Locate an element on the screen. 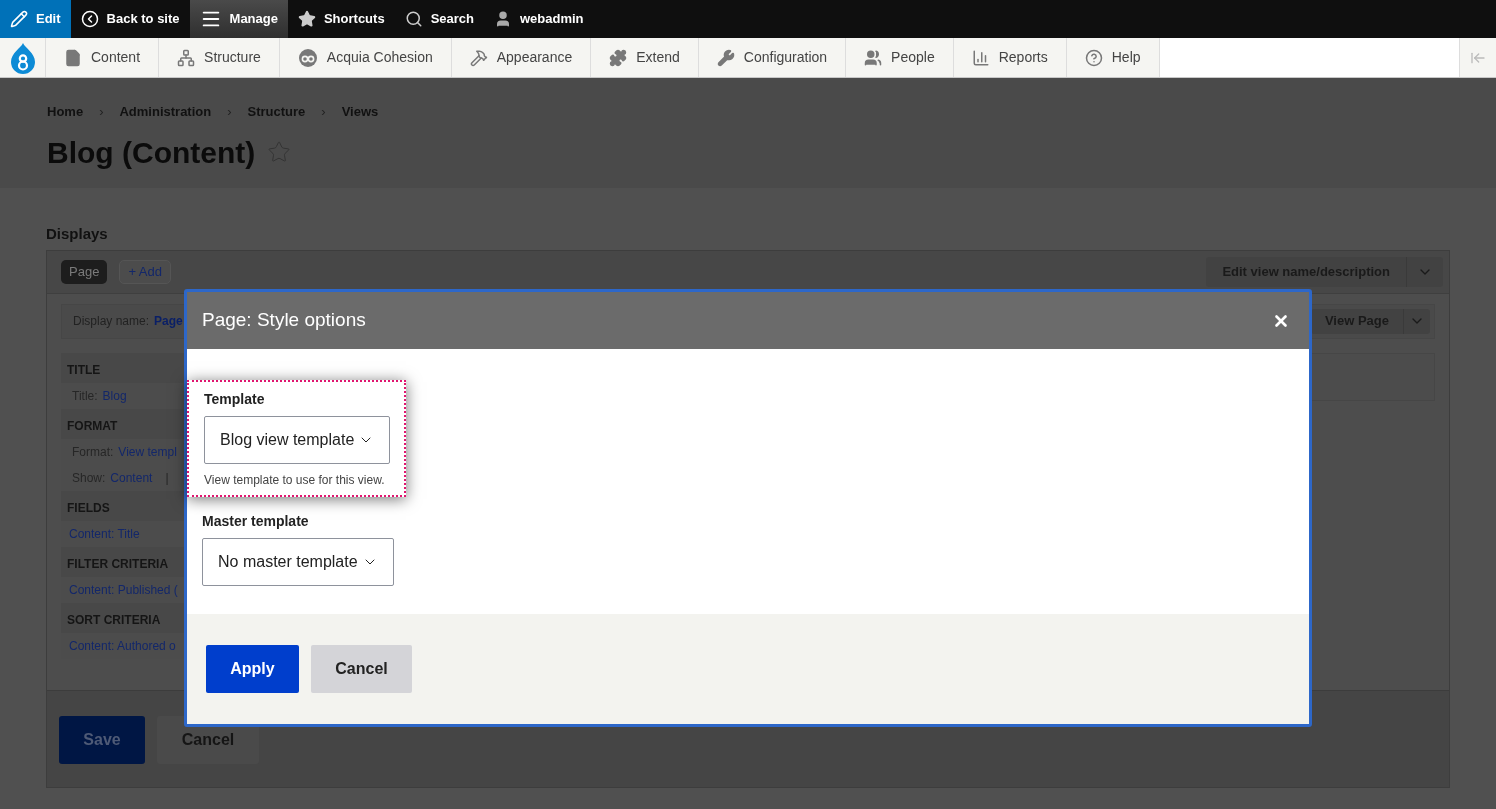 This screenshot has height=809, width=1496. admin-menu-item: Content is located at coordinates (103, 57).